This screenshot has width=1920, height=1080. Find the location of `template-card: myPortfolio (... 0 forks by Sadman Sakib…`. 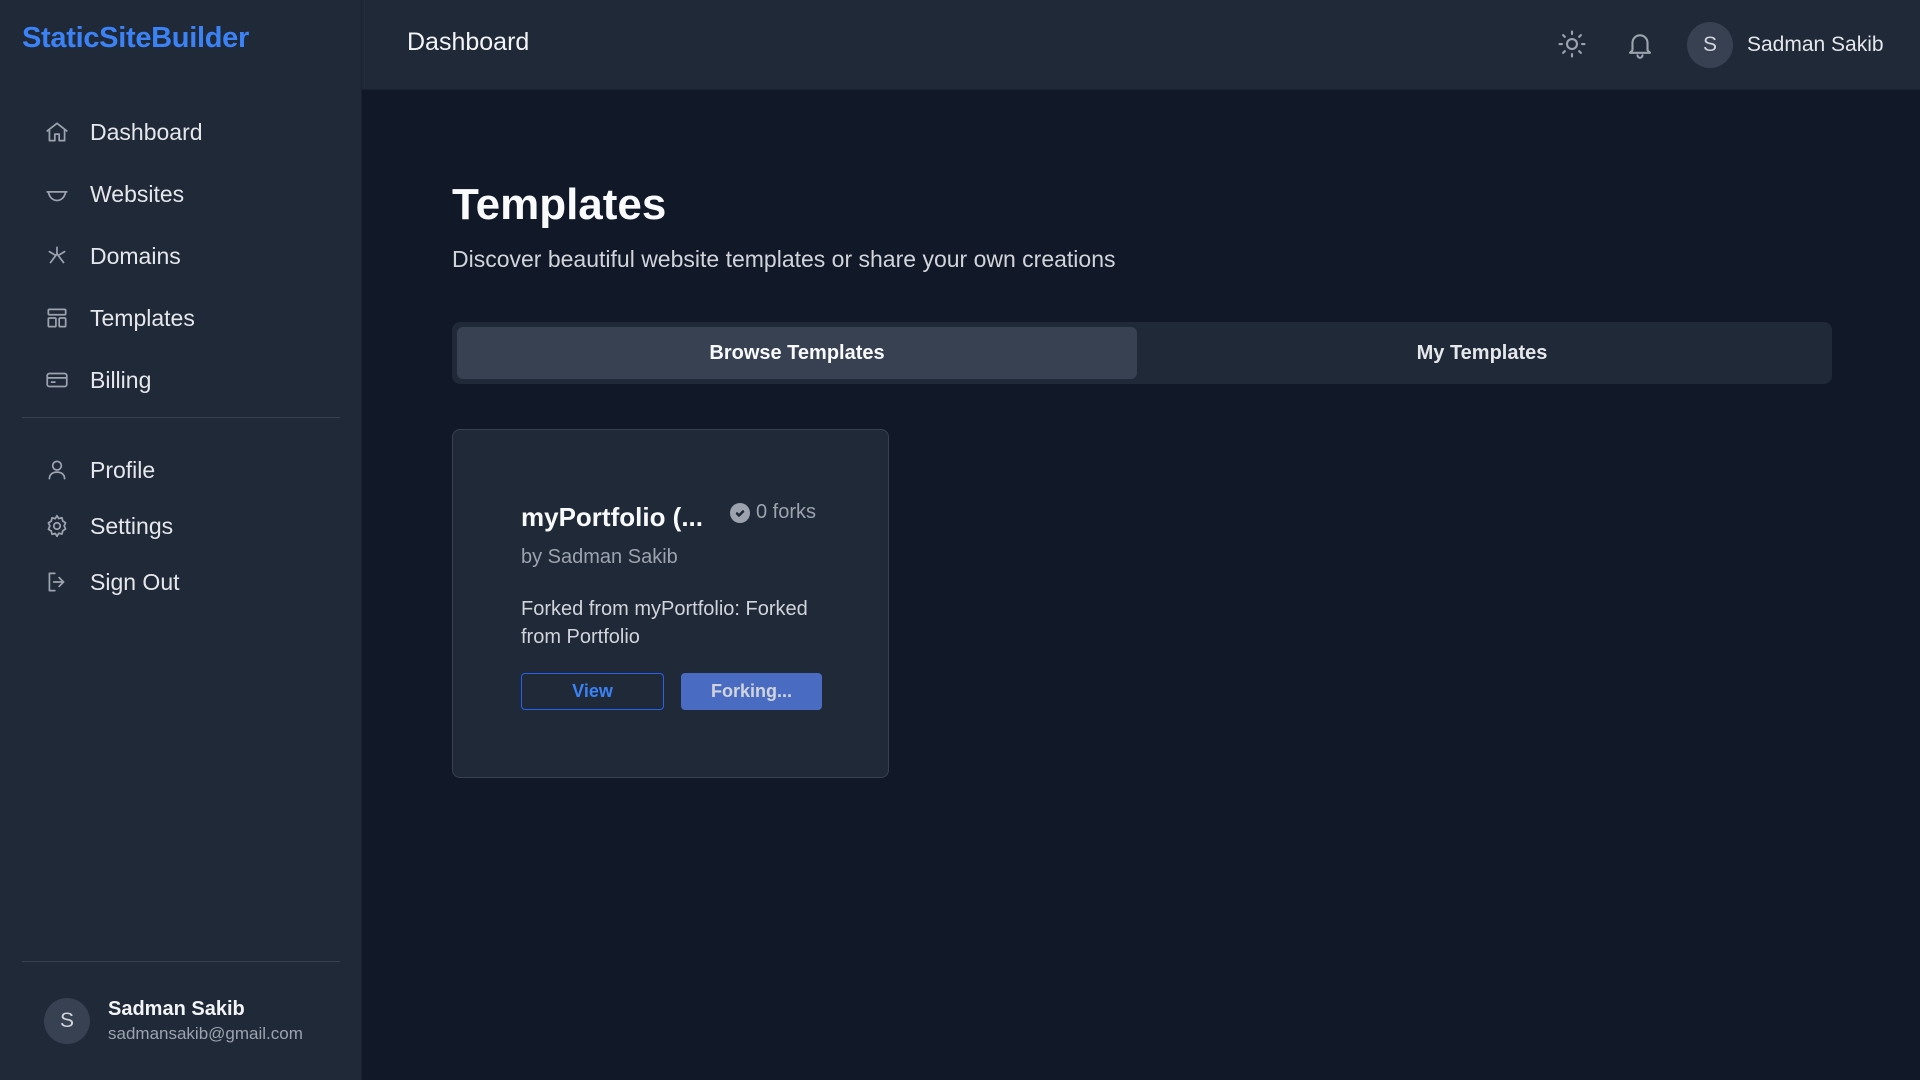

template-card: myPortfolio (... 0 forks by Sadman Sakib… is located at coordinates (670, 603).